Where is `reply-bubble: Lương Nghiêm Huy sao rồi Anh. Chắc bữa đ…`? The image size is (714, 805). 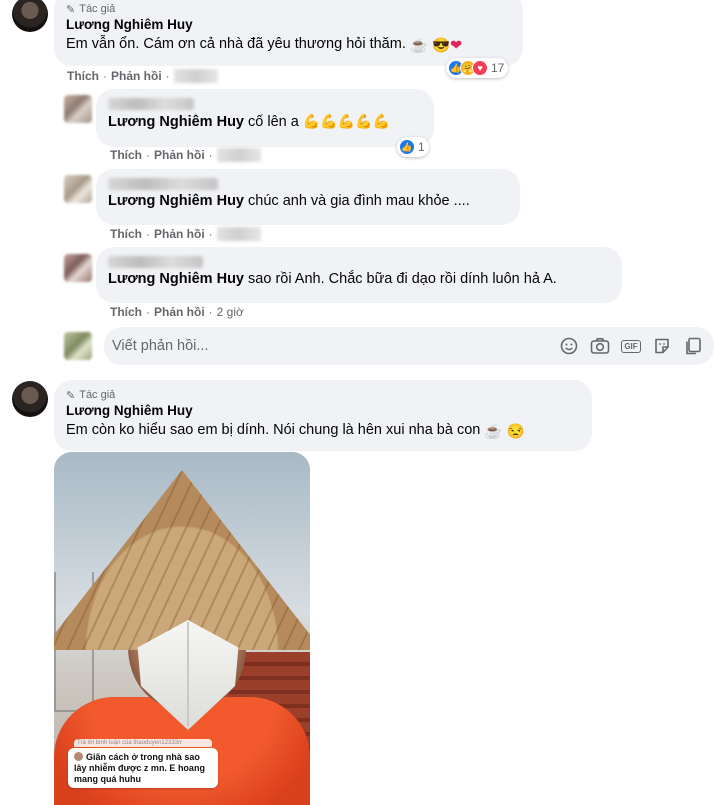 reply-bubble: Lương Nghiêm Huy sao rồi Anh. Chắc bữa đ… is located at coordinates (359, 275).